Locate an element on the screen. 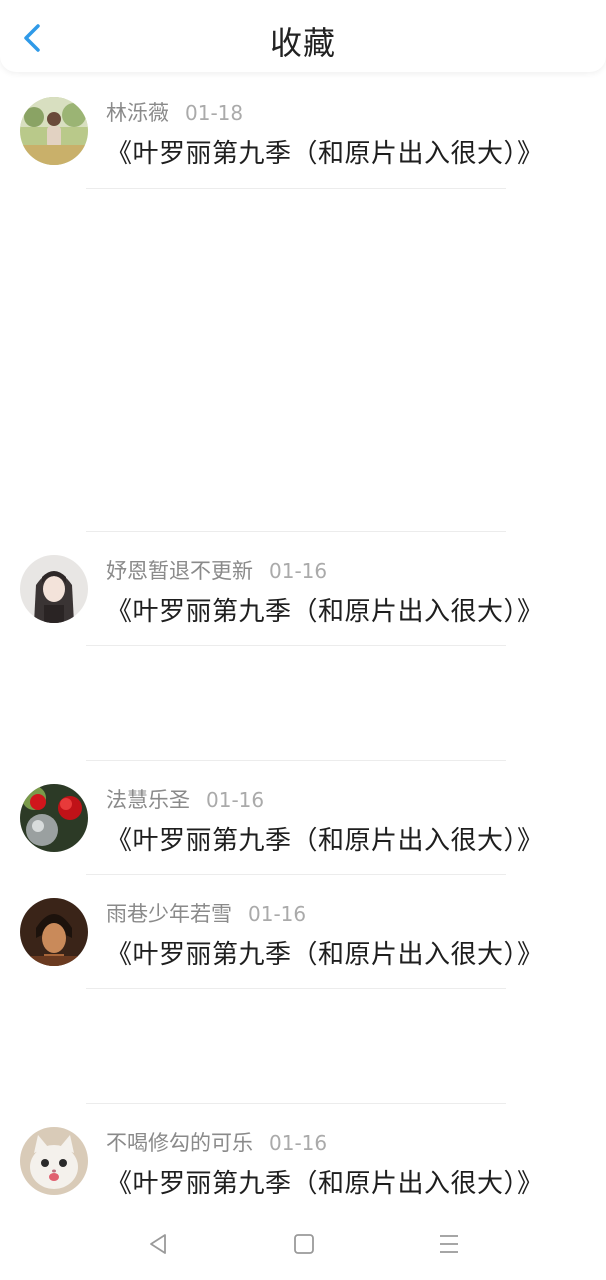  date: 01-18 is located at coordinates (214, 113).